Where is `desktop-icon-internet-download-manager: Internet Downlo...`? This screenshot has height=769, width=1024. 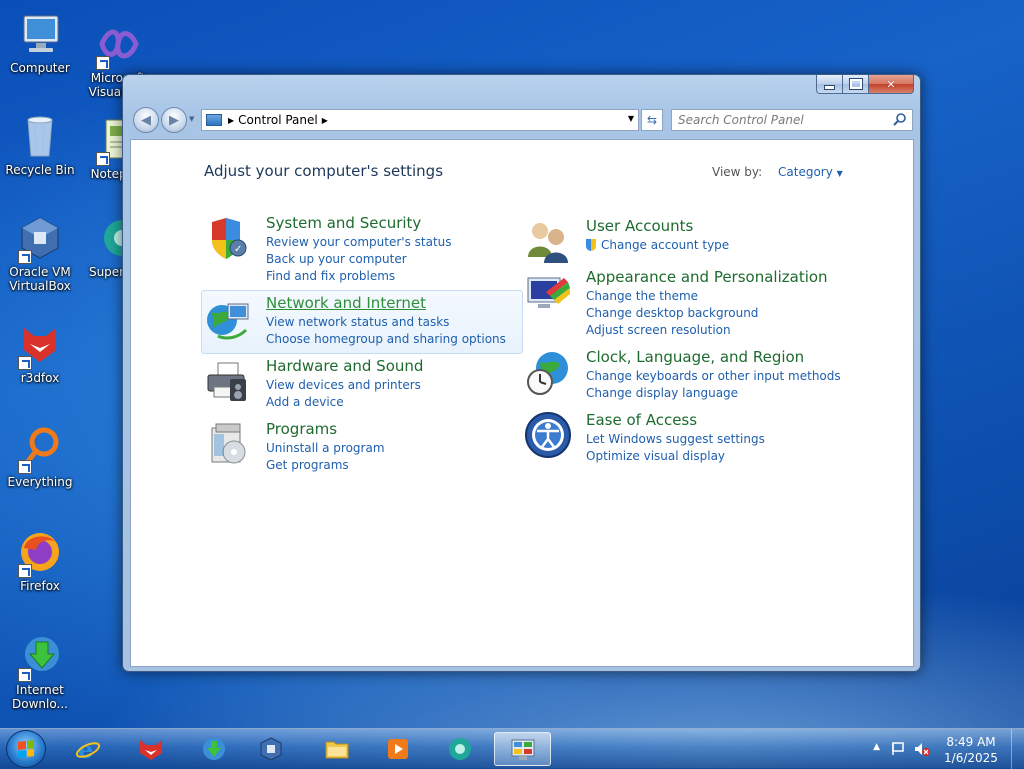 desktop-icon-internet-download-manager: Internet Downlo... is located at coordinates (40, 671).